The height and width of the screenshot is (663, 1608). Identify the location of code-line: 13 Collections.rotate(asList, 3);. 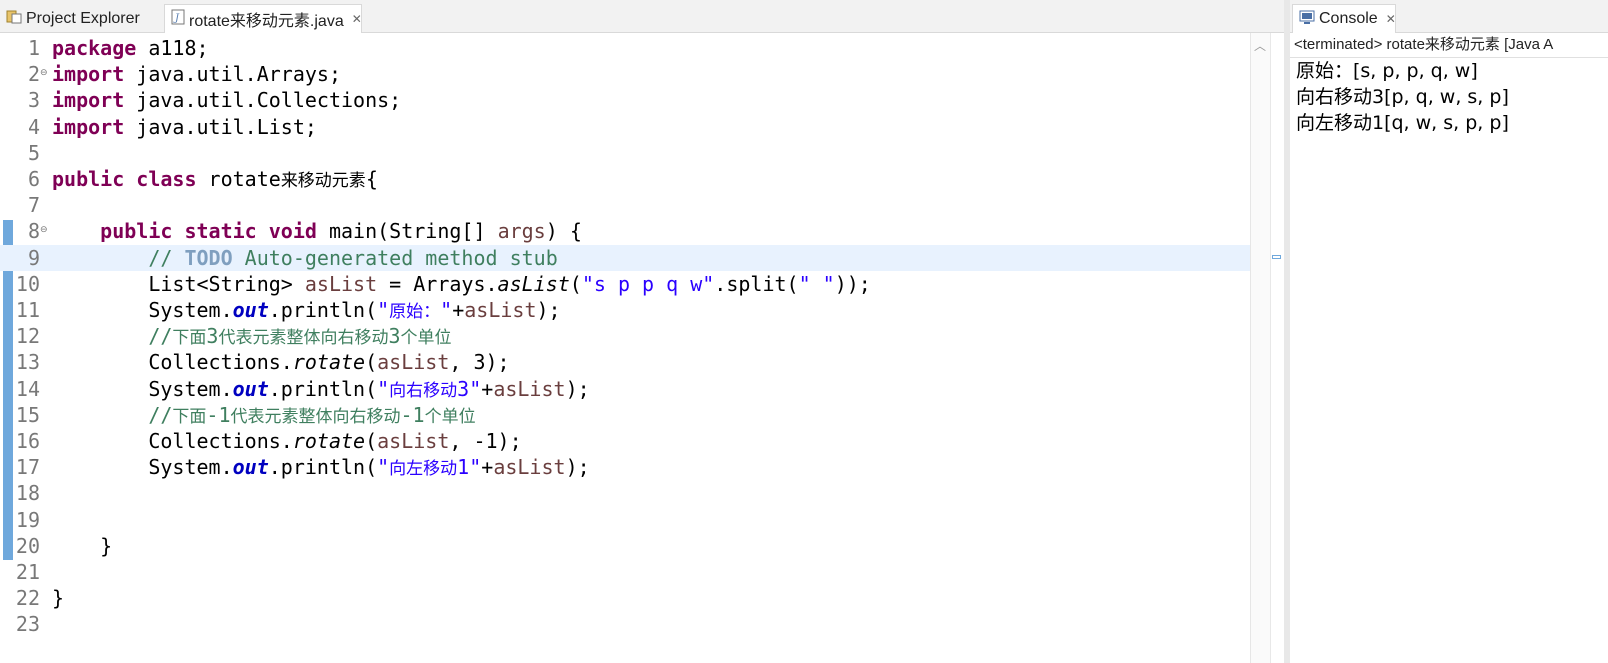
(642, 362).